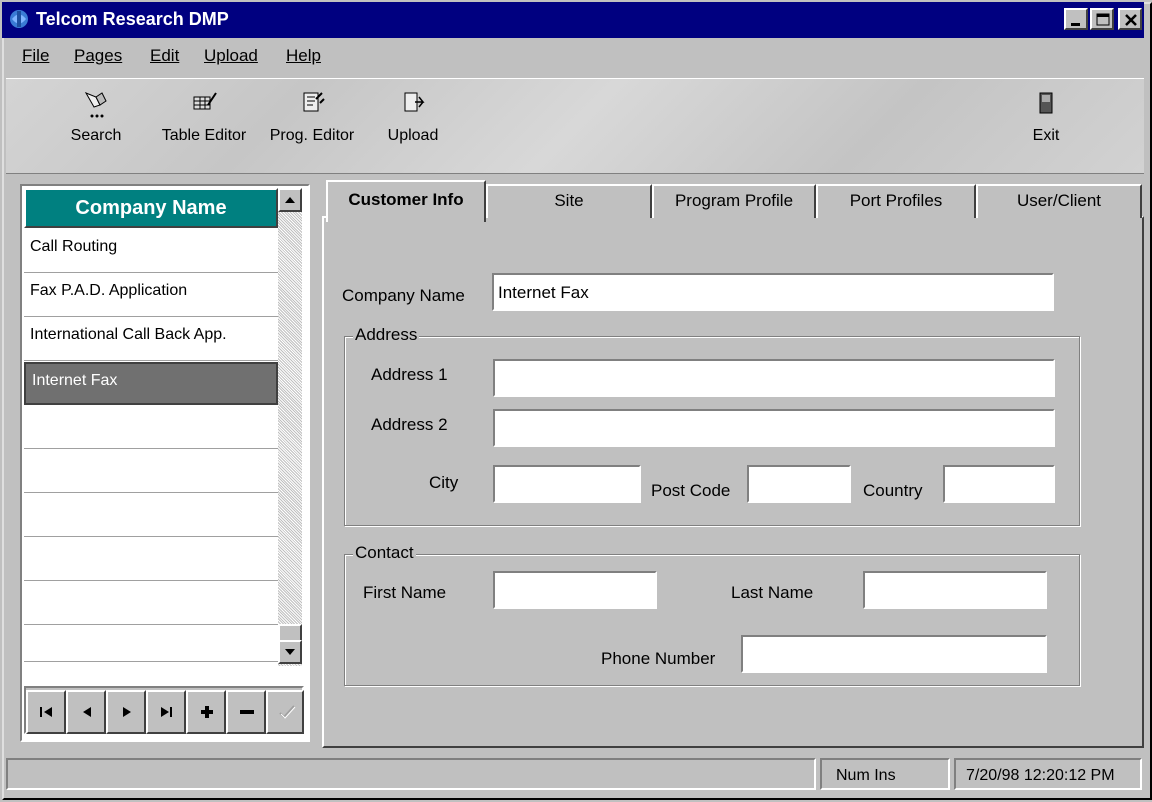 This screenshot has height=802, width=1152. Describe the element at coordinates (894, 654) in the screenshot. I see `phone-number-field` at that location.